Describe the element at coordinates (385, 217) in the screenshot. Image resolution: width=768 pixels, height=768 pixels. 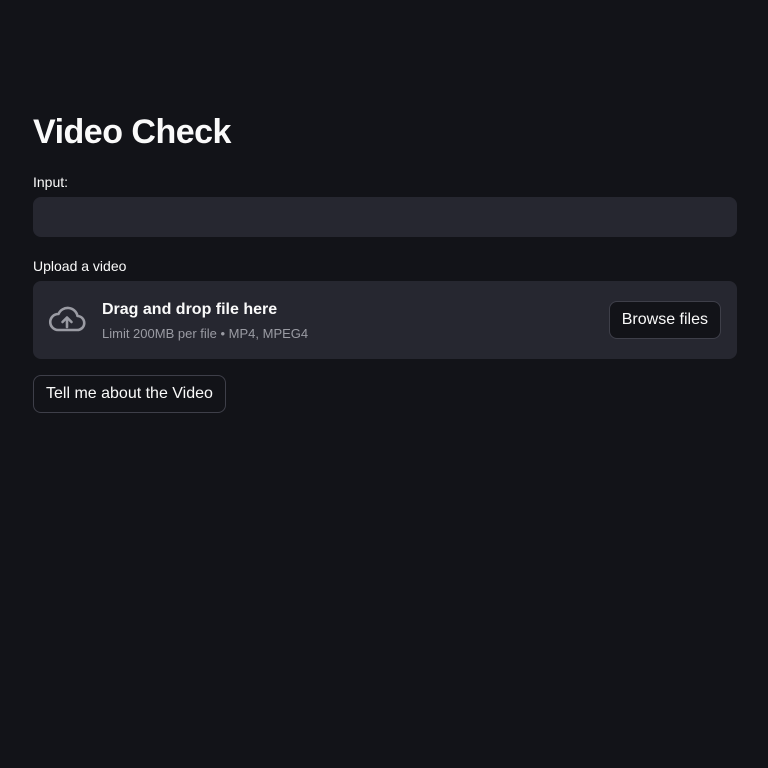
I see `text-input` at that location.